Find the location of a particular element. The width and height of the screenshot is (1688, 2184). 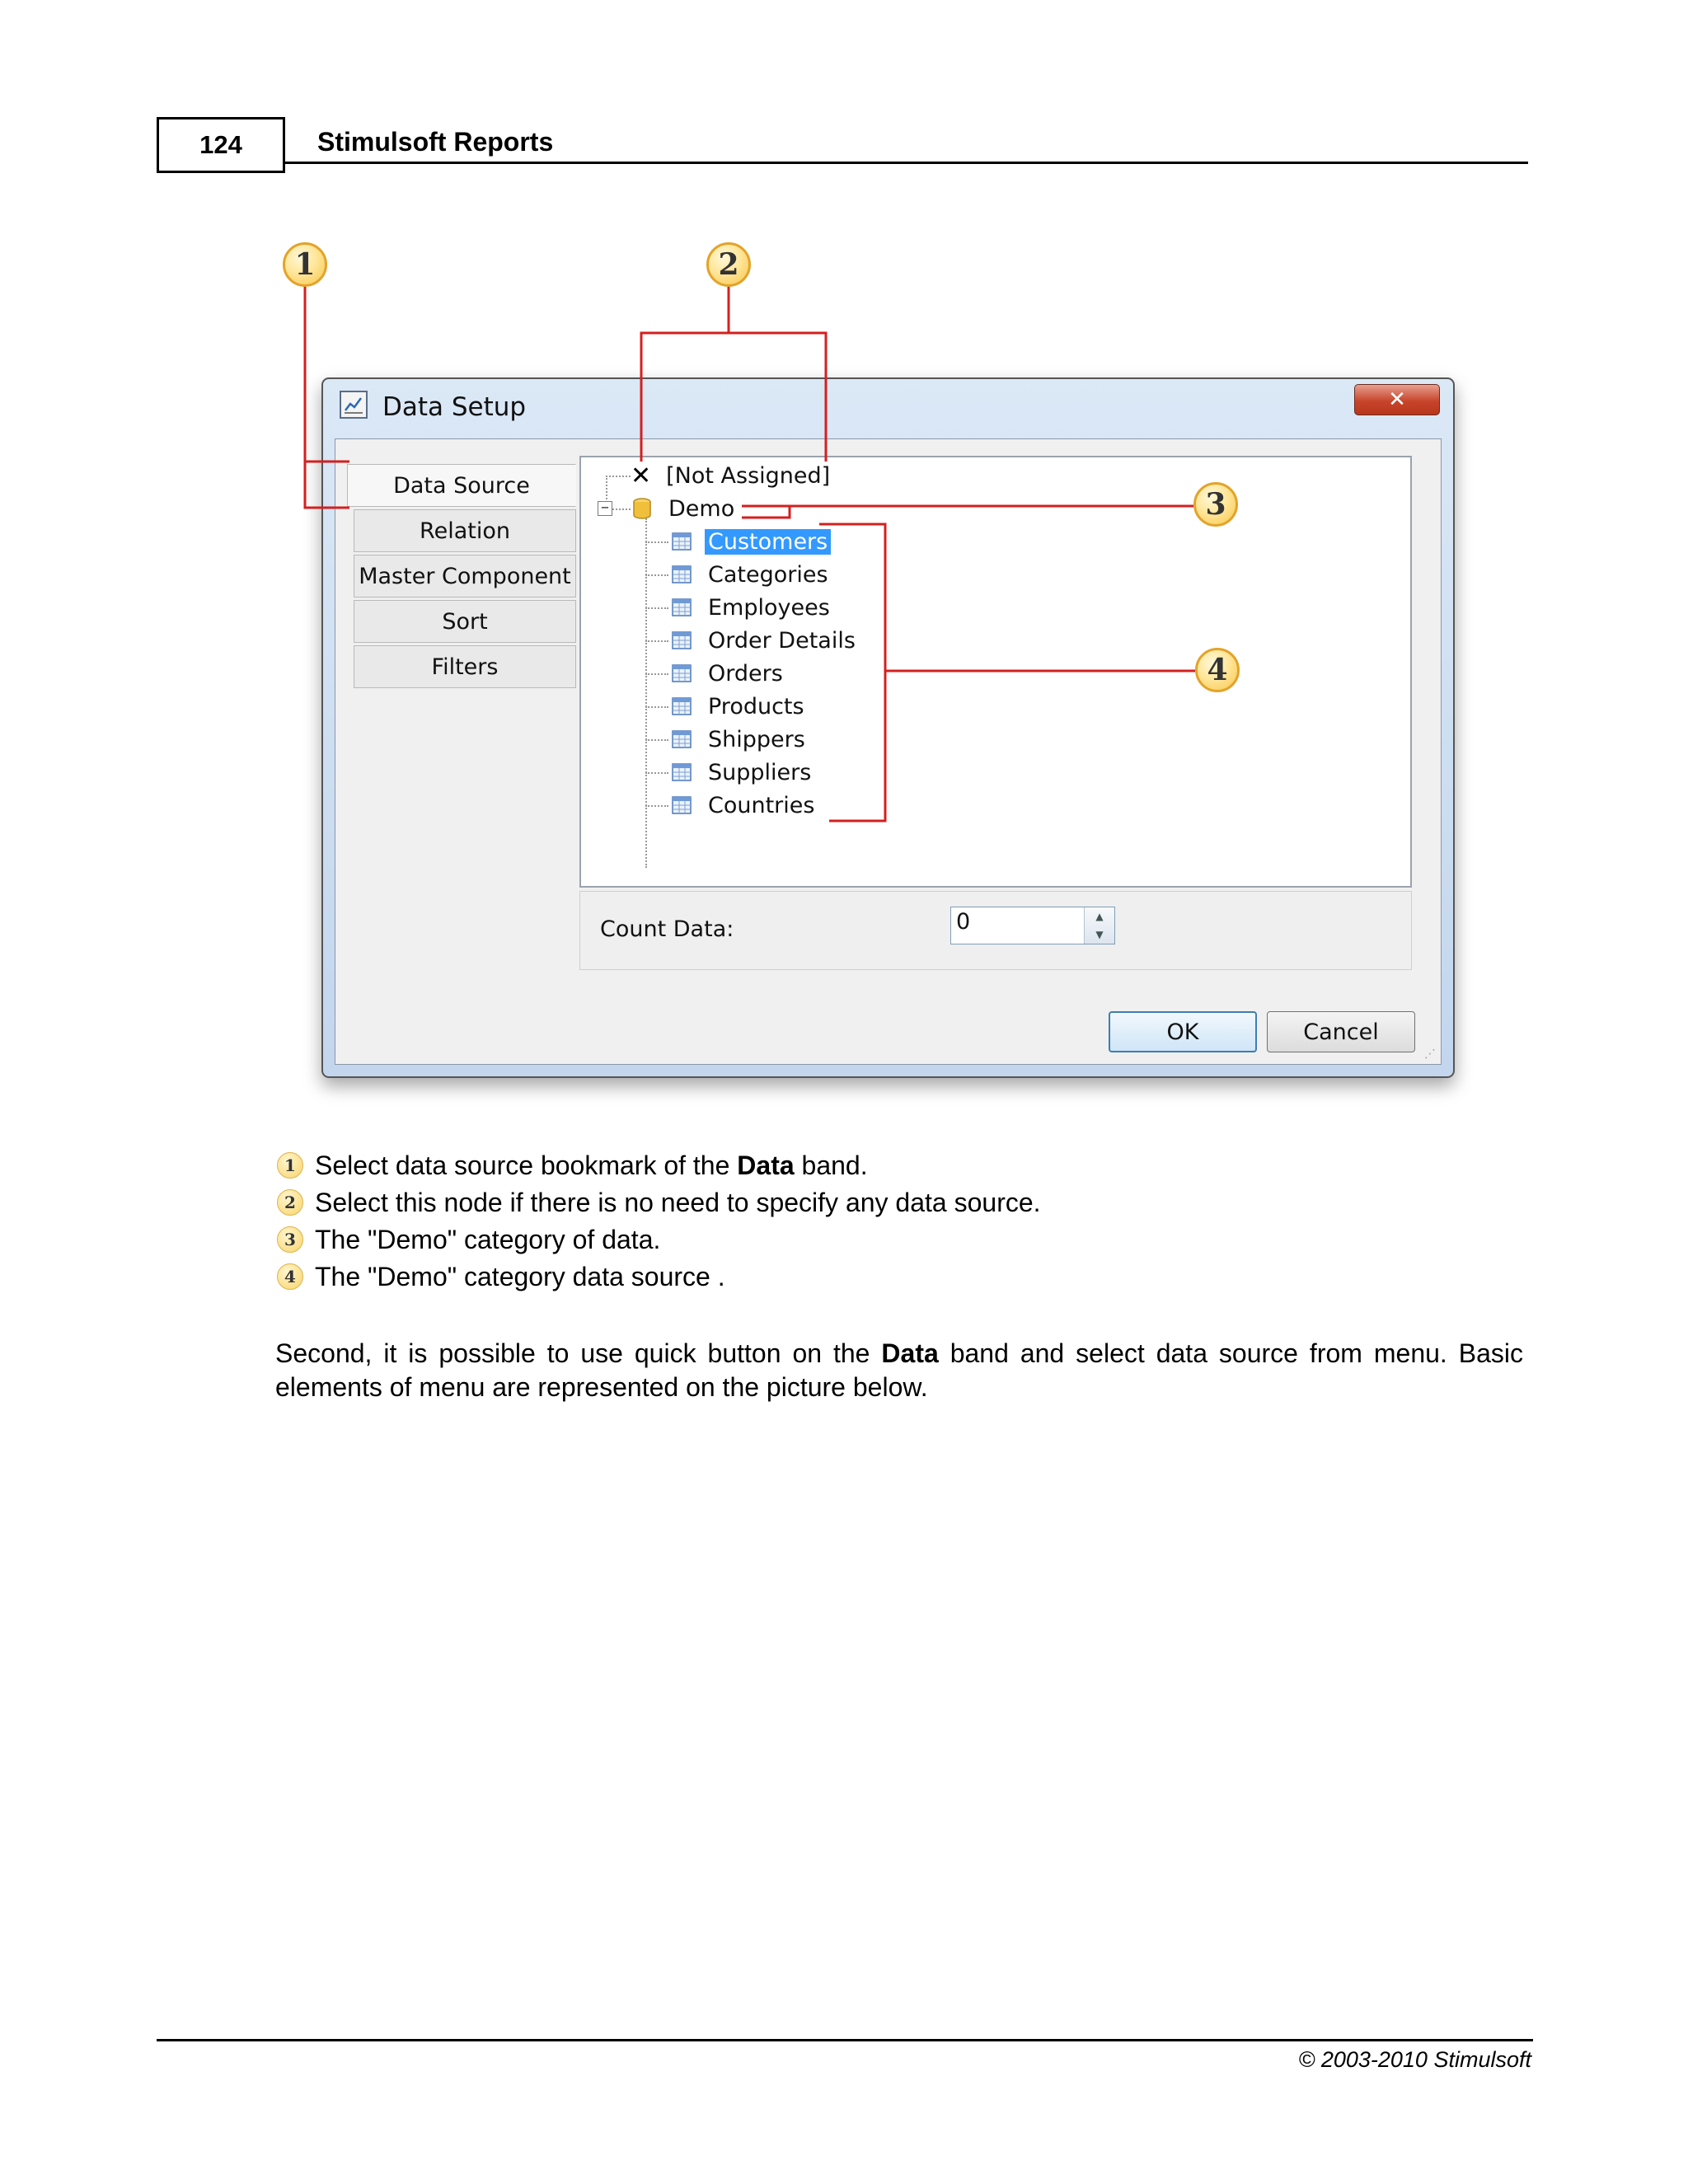

tab-data-source: Data Source is located at coordinates (461, 485).